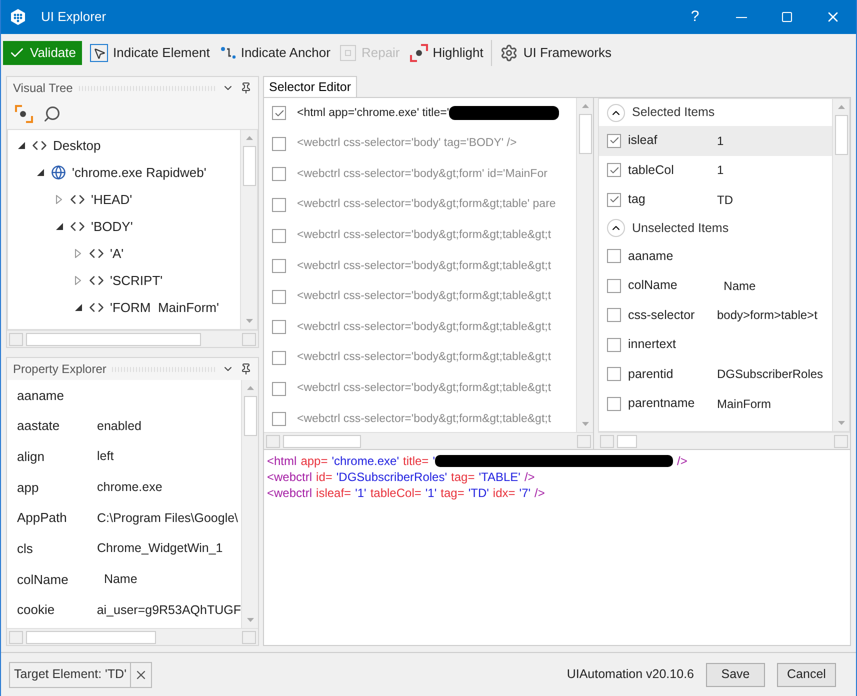 The height and width of the screenshot is (696, 857). What do you see at coordinates (164, 308) in the screenshot?
I see `tree-item: 'FORM MainForm'` at bounding box center [164, 308].